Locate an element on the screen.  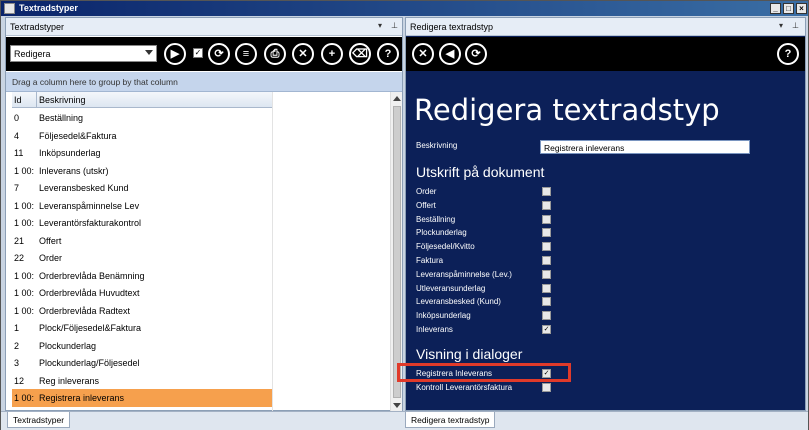
cell-description: Inleverans (utskr) is located at coordinates (74, 170).